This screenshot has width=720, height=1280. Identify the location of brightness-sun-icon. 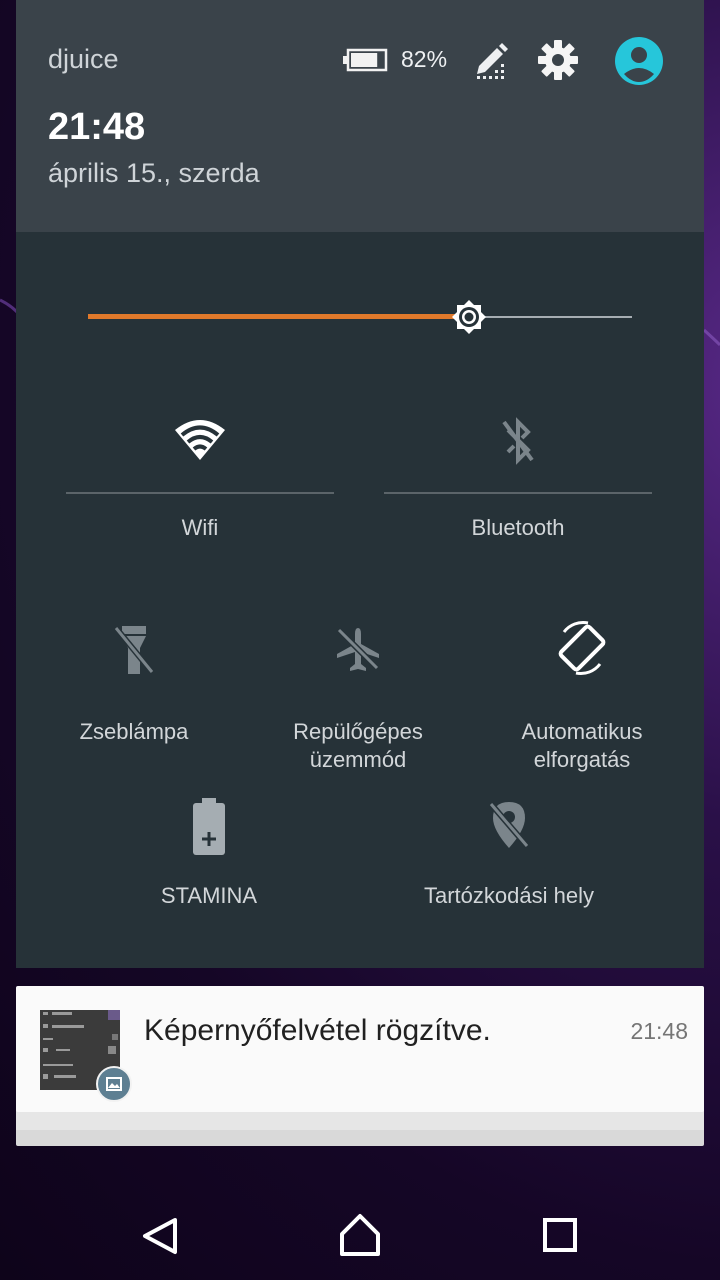
(469, 317).